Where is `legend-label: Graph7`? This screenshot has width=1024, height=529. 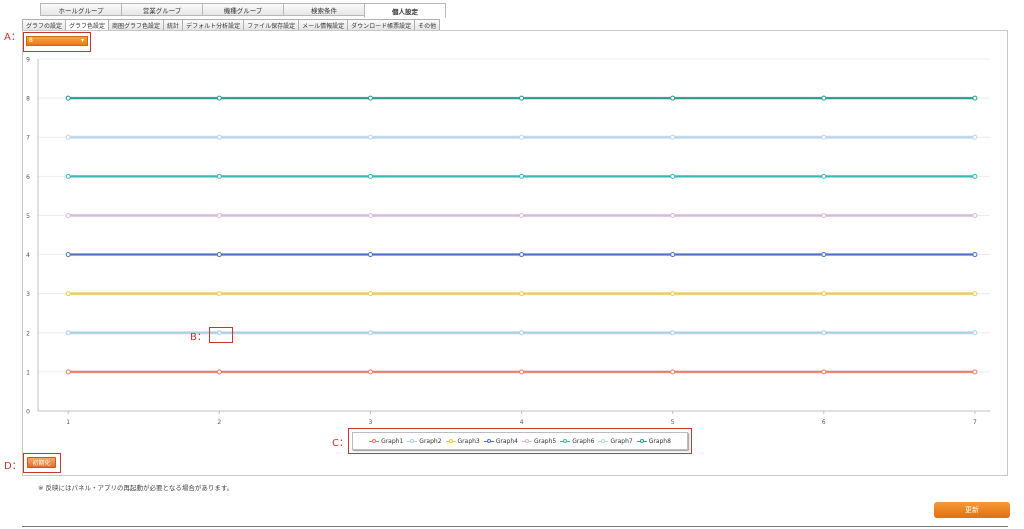 legend-label: Graph7 is located at coordinates (621, 441).